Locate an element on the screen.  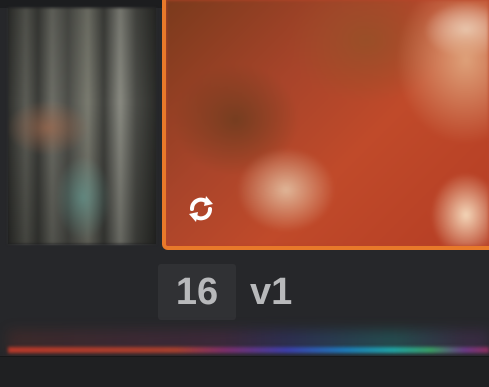
clip-version-label: v1 is located at coordinates (271, 292).